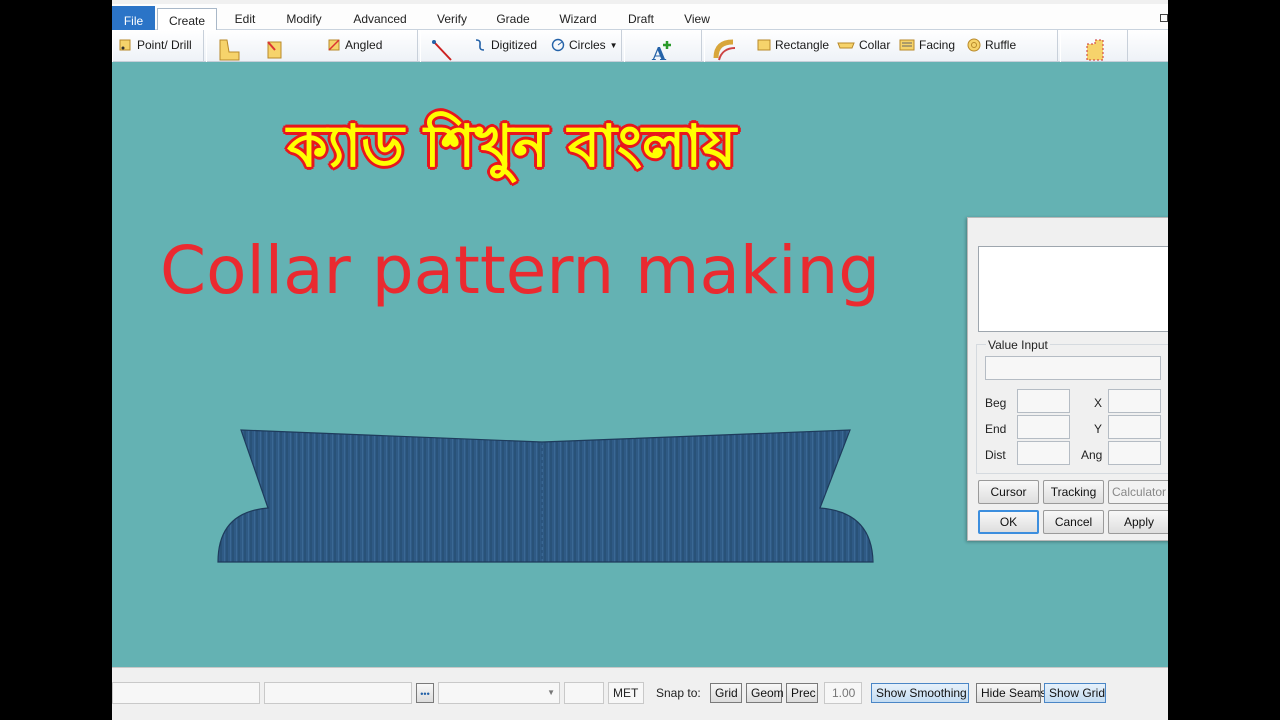 This screenshot has width=1280, height=720. Describe the element at coordinates (765, 693) in the screenshot. I see `snap-geom-button: Geom` at that location.